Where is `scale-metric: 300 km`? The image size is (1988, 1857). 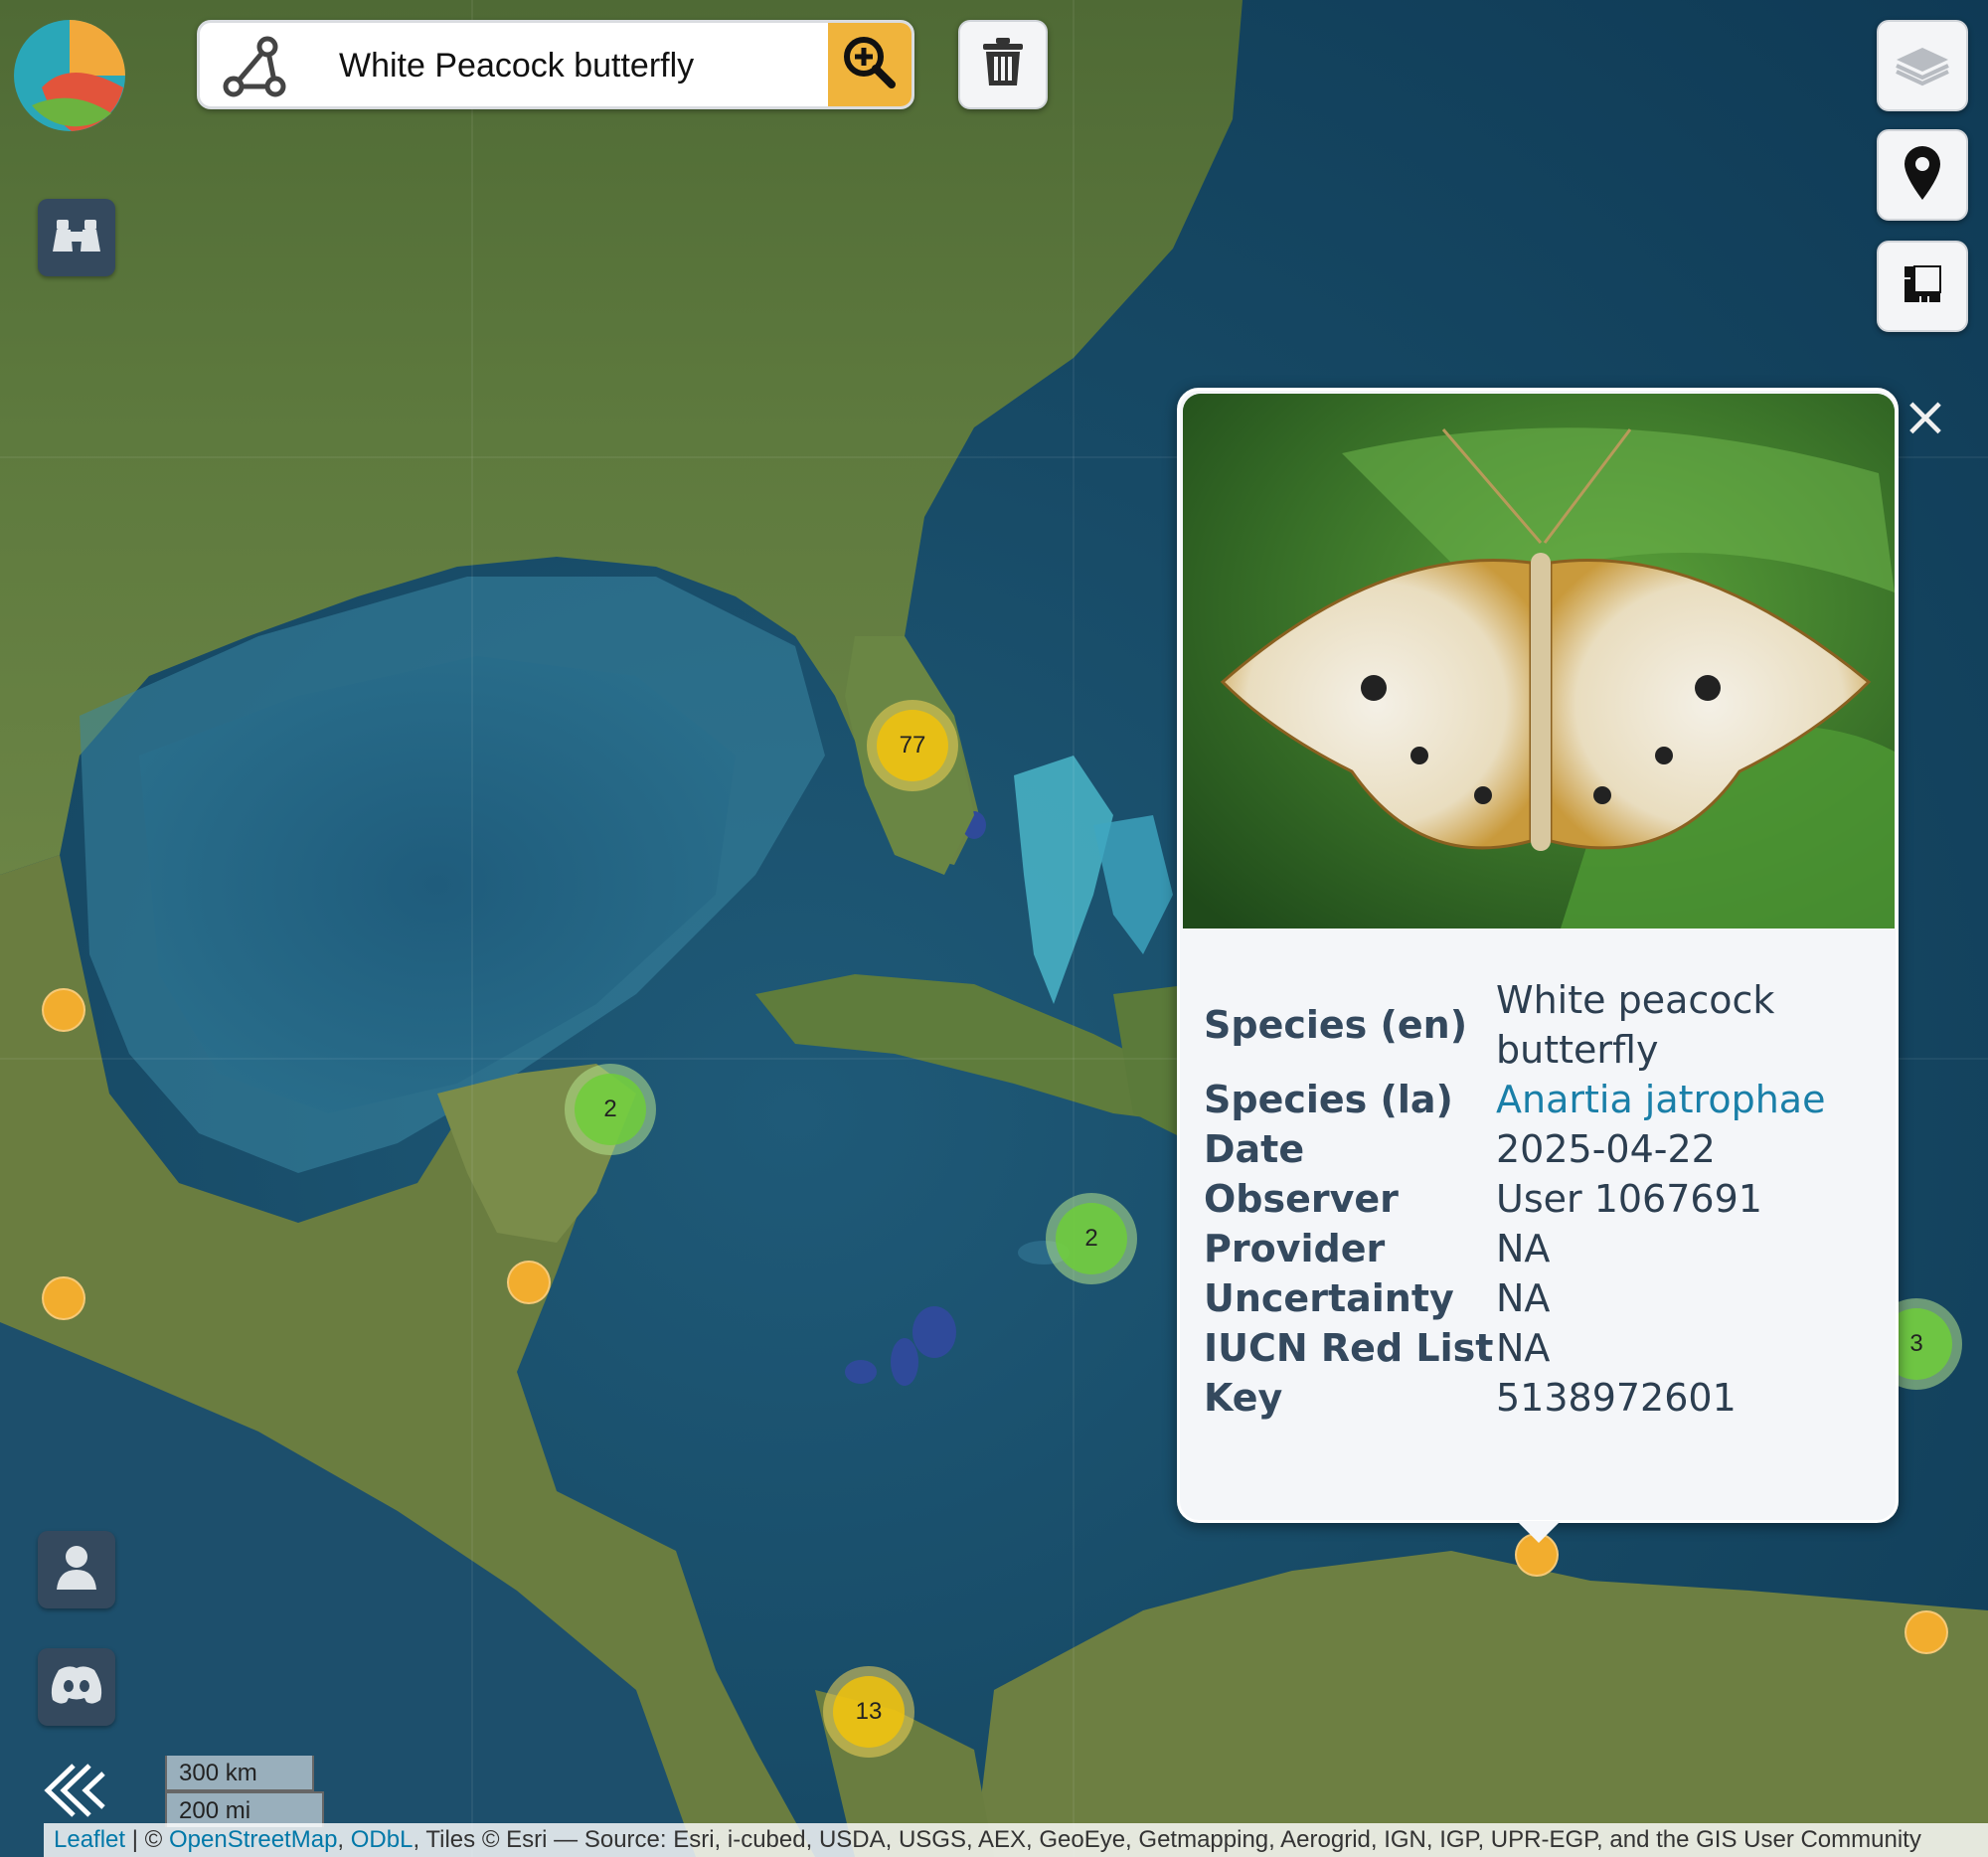 scale-metric: 300 km is located at coordinates (239, 1773).